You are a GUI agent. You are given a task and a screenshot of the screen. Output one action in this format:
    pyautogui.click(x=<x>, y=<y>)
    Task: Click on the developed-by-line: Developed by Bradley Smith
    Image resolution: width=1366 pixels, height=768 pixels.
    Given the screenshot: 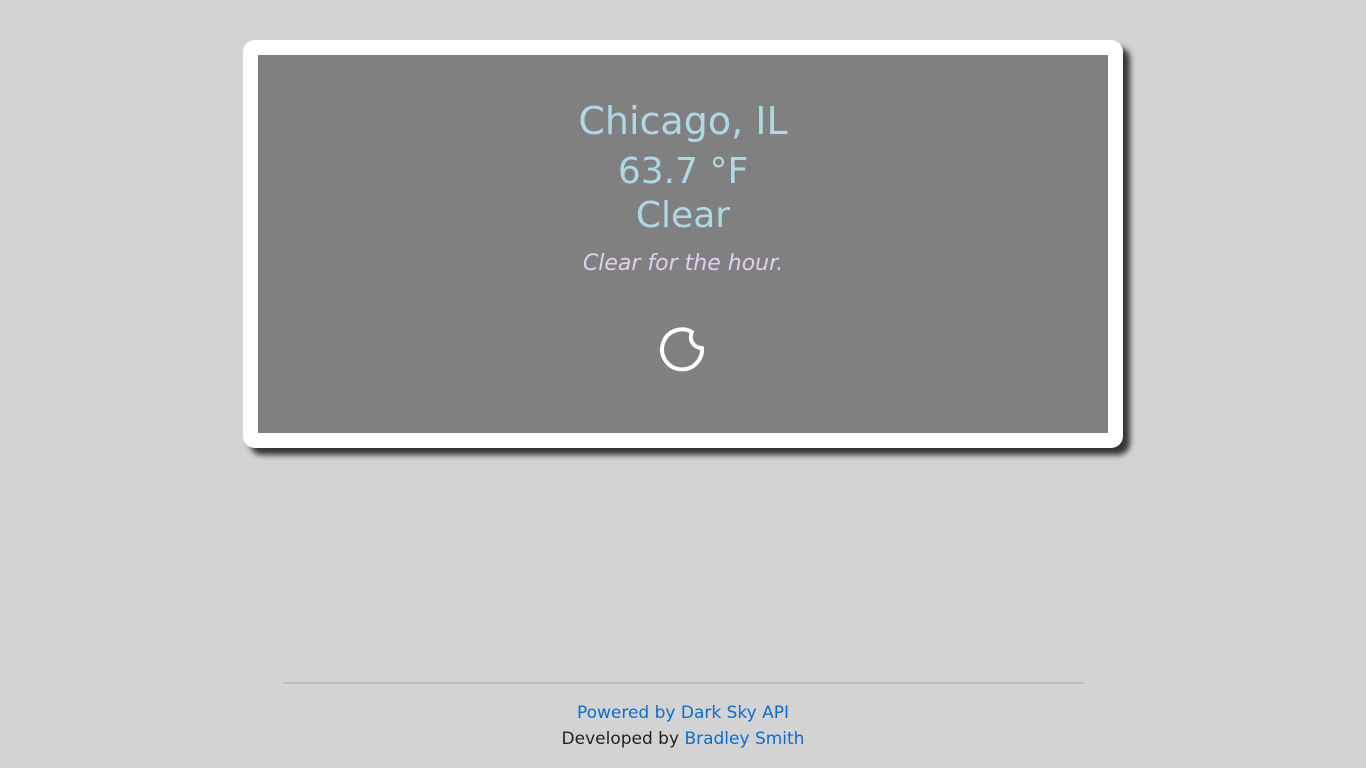 What is the action you would take?
    pyautogui.click(x=683, y=739)
    